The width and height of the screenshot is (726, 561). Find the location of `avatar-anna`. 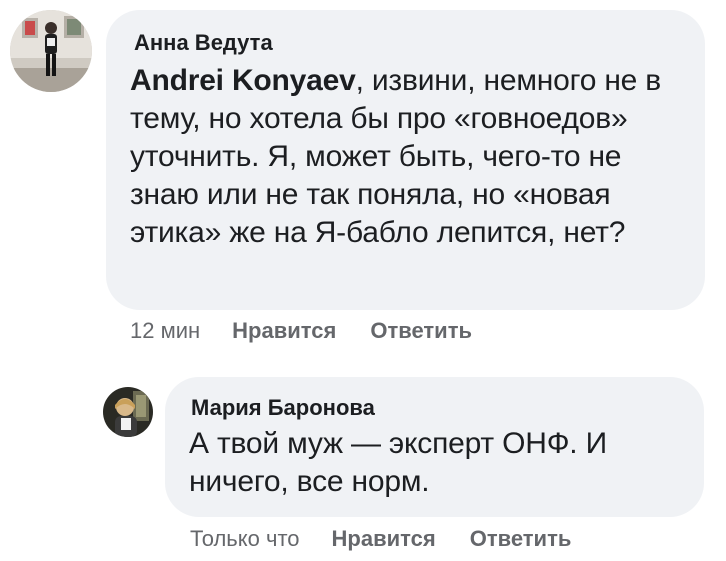

avatar-anna is located at coordinates (51, 51).